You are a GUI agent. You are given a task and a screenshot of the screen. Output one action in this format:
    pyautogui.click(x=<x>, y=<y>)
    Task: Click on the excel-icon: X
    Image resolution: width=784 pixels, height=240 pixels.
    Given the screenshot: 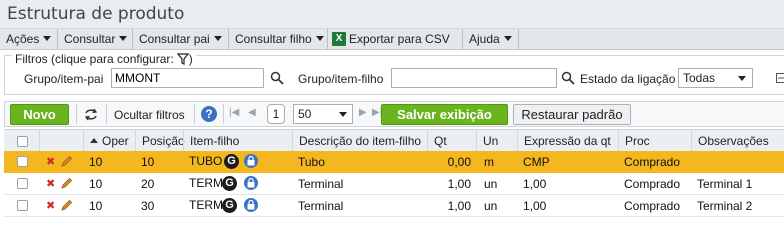 What is the action you would take?
    pyautogui.click(x=339, y=38)
    